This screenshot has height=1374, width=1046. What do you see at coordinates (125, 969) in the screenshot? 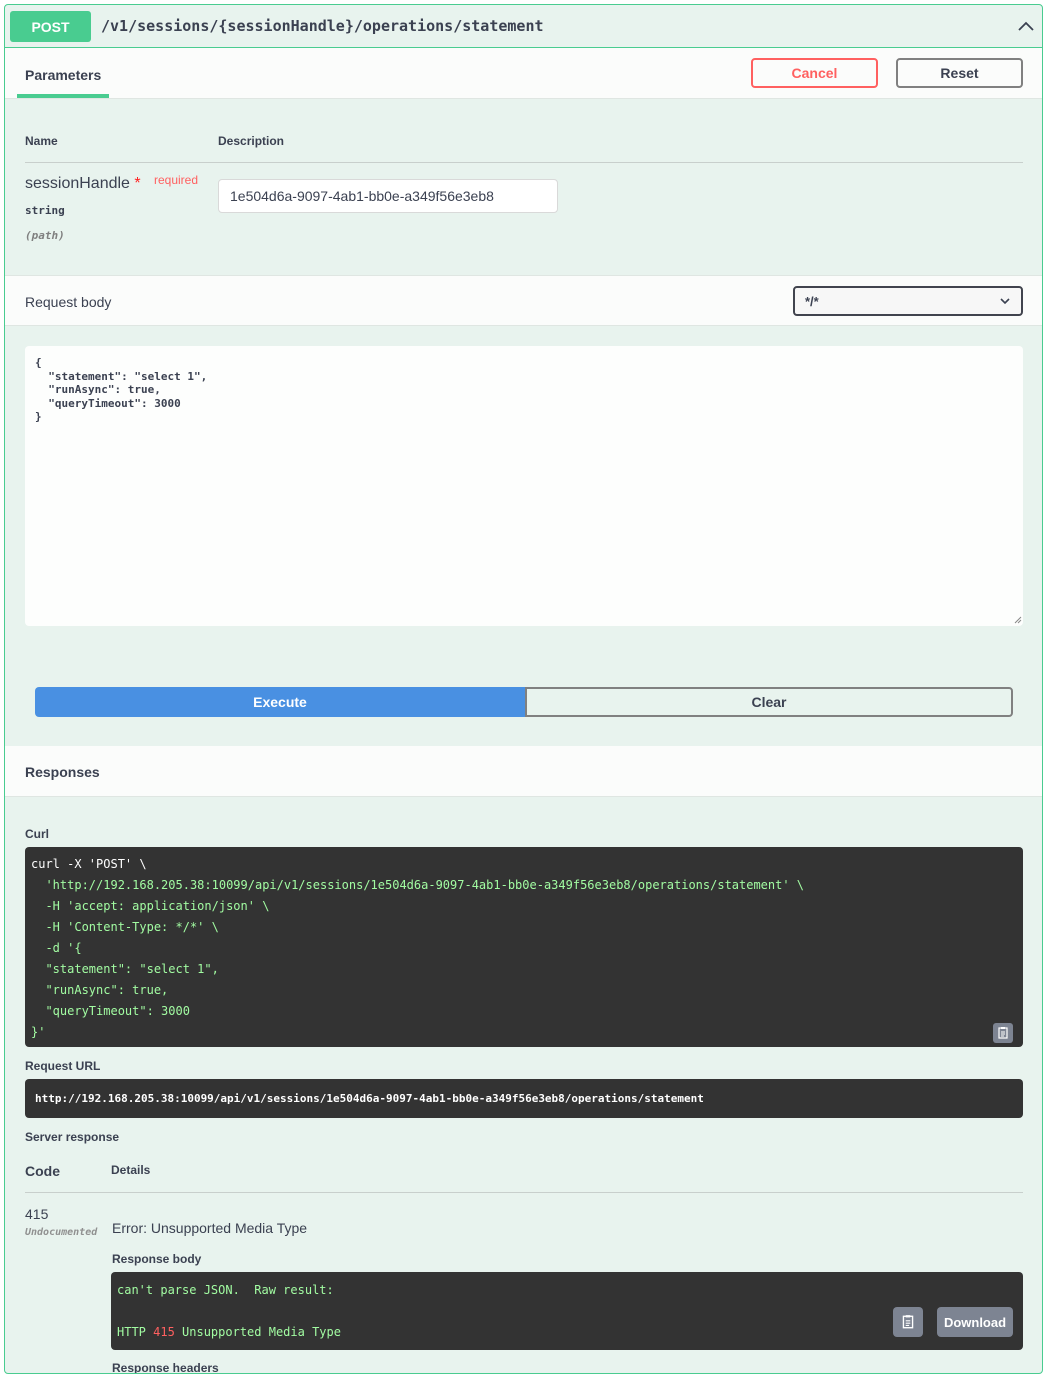
I see `curl-line: "statement": "select 1",` at bounding box center [125, 969].